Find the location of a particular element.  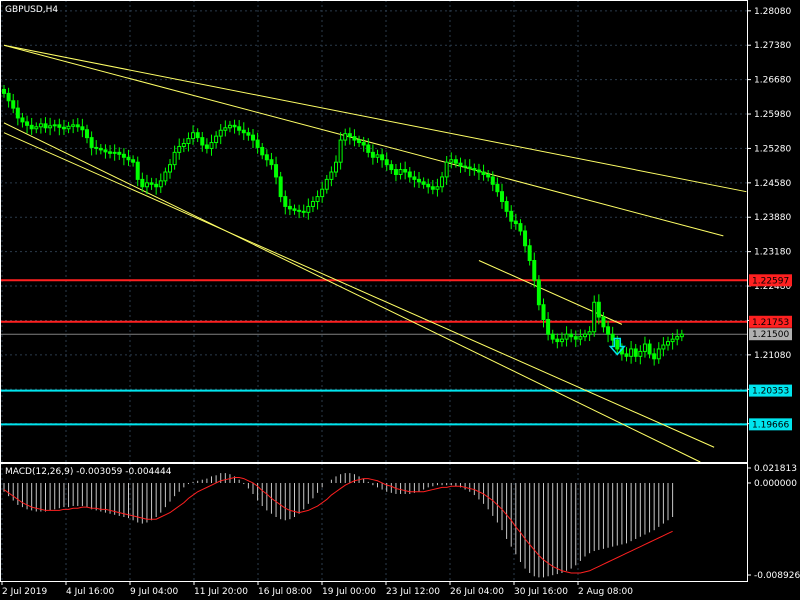

time-tick-label: 23 Jul 12:00 is located at coordinates (413, 592).